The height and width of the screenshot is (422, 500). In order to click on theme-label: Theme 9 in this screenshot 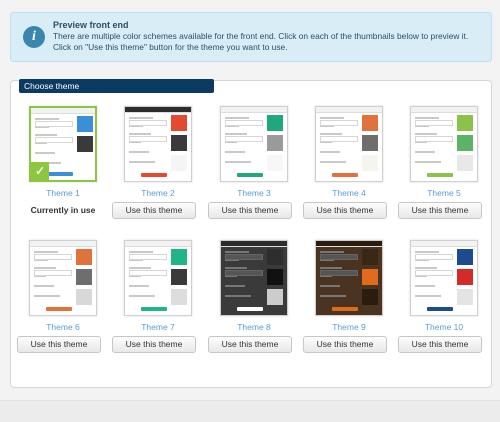, I will do `click(349, 327)`.